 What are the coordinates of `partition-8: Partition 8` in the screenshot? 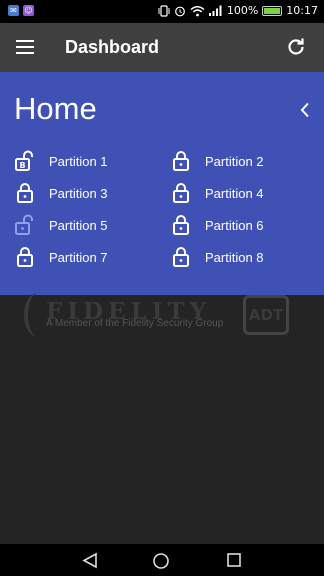 It's located at (217, 257).